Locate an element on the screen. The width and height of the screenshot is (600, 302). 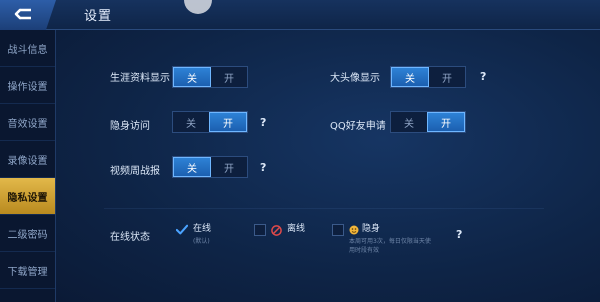
career-on-option: 开 is located at coordinates (229, 77).